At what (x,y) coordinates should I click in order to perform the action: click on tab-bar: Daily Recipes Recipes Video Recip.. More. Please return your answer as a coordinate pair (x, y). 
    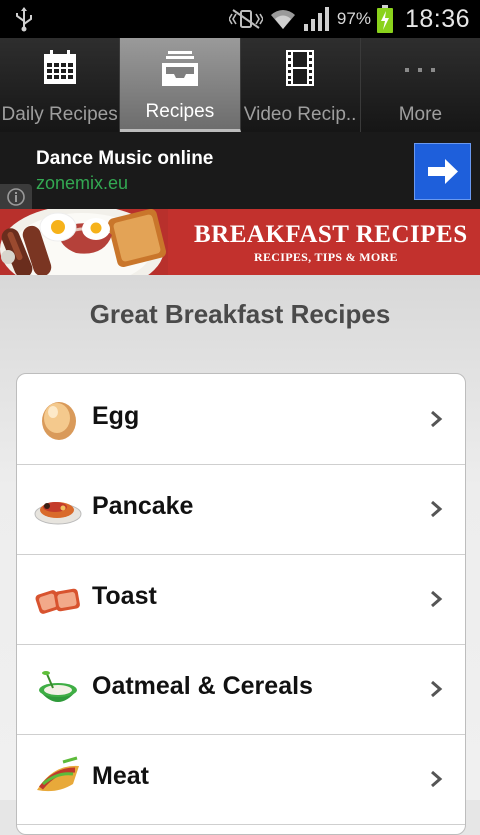
    Looking at the image, I should click on (240, 85).